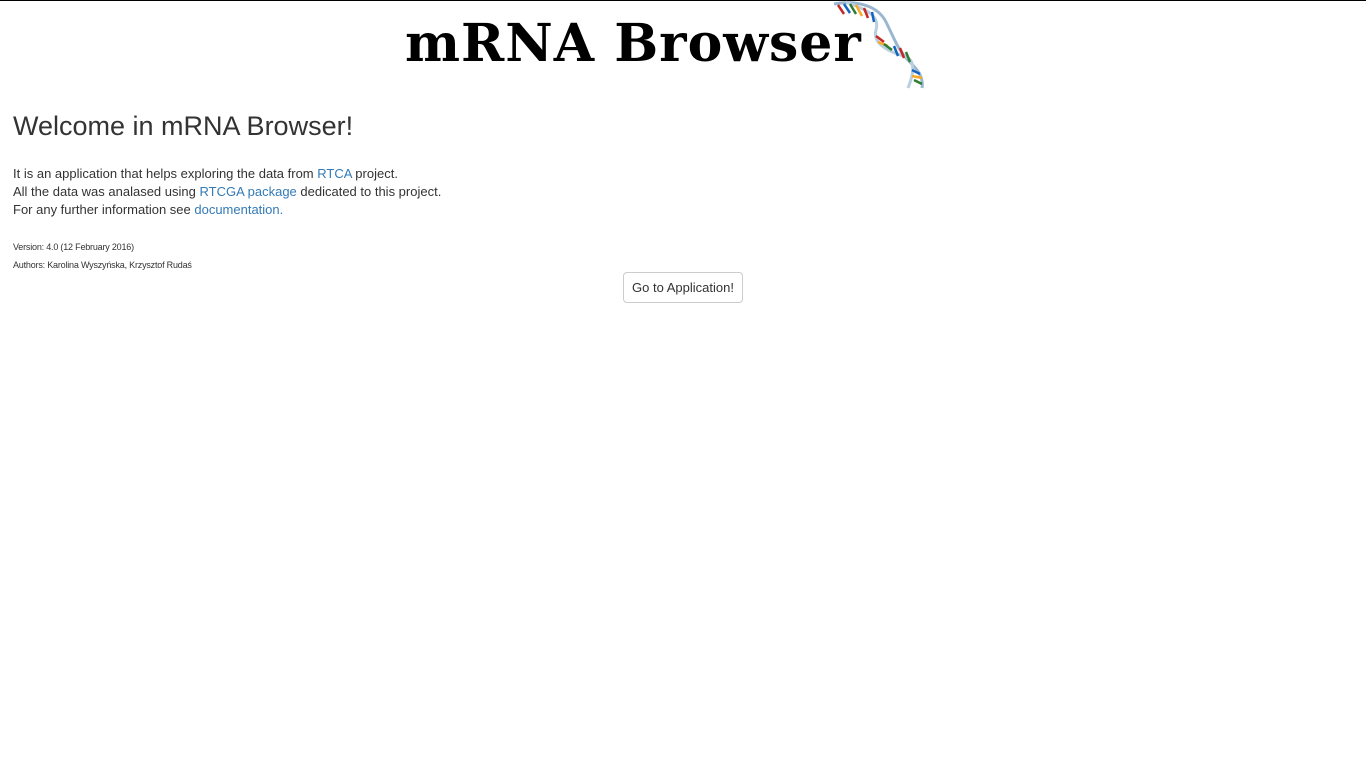 This screenshot has width=1366, height=768. I want to click on app-logo-text: mRNA Browser, so click(633, 43).